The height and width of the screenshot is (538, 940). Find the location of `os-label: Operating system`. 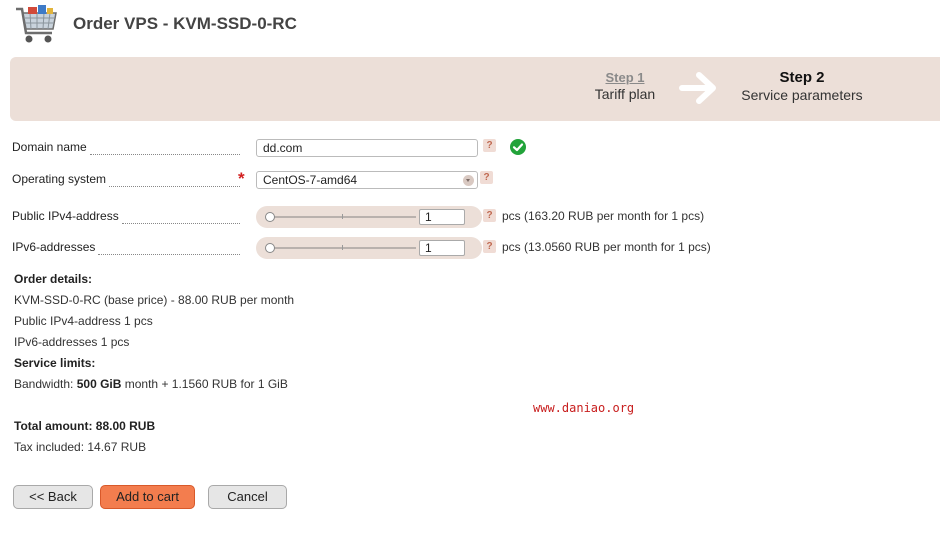

os-label: Operating system is located at coordinates (126, 179).